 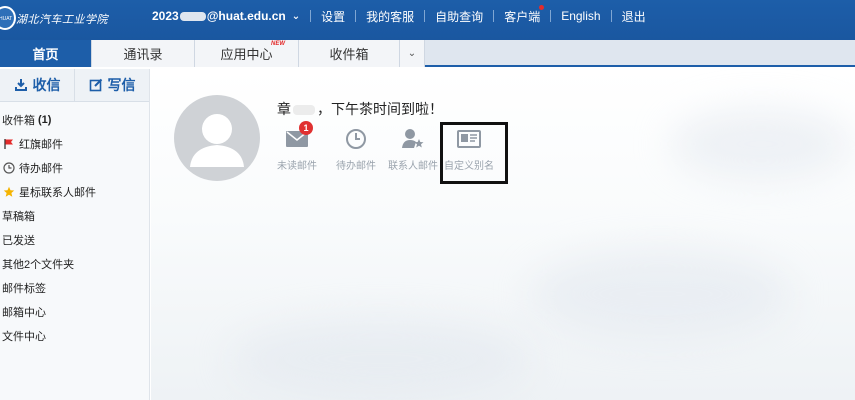 What do you see at coordinates (24, 289) in the screenshot?
I see `folder-label: 邮件标签` at bounding box center [24, 289].